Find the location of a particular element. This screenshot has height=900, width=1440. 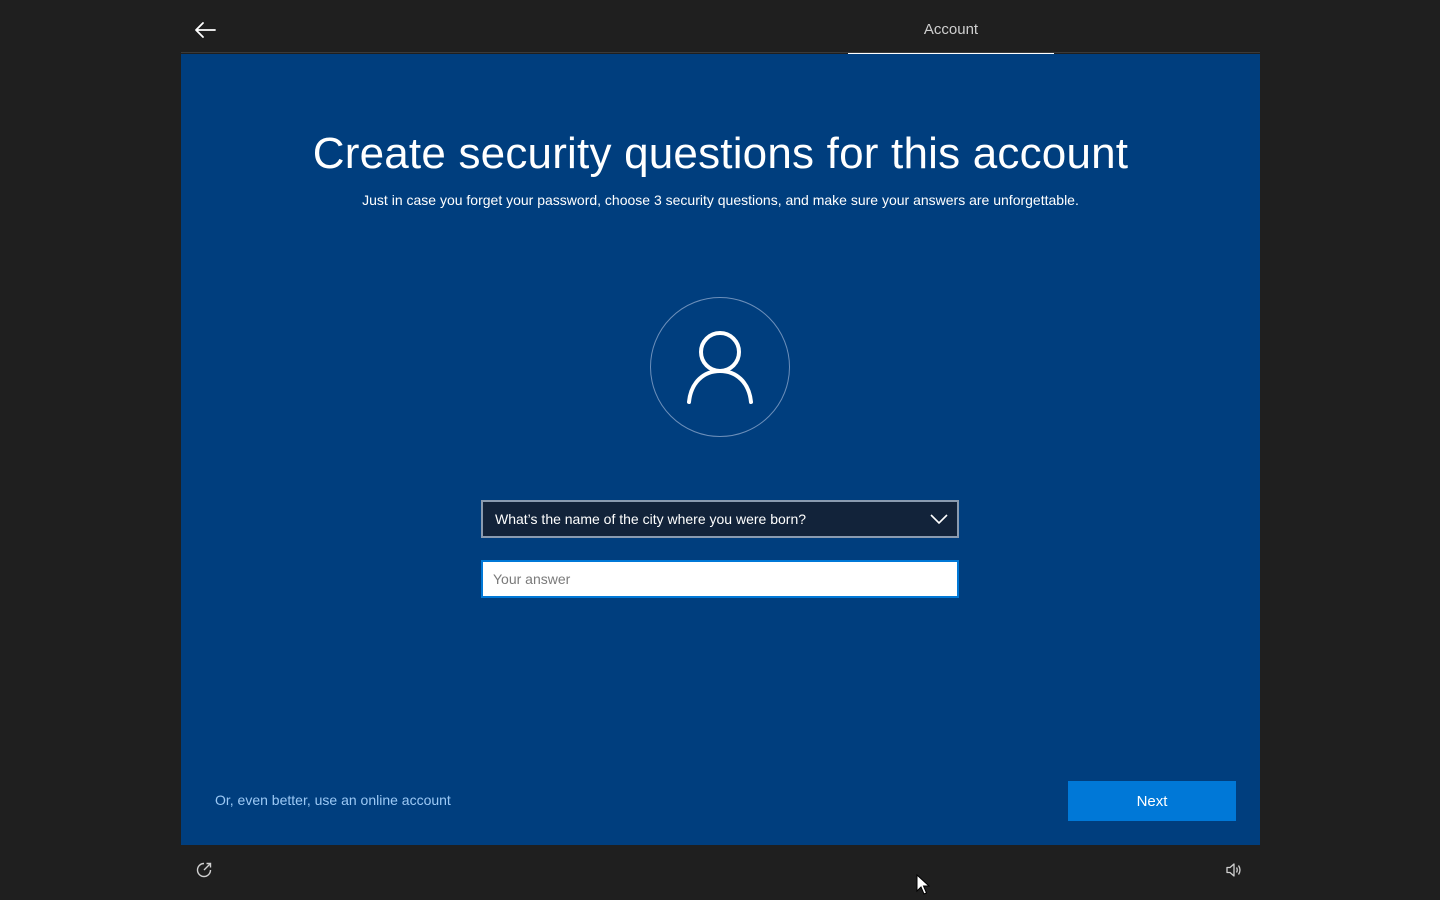

user-icon is located at coordinates (720, 367).